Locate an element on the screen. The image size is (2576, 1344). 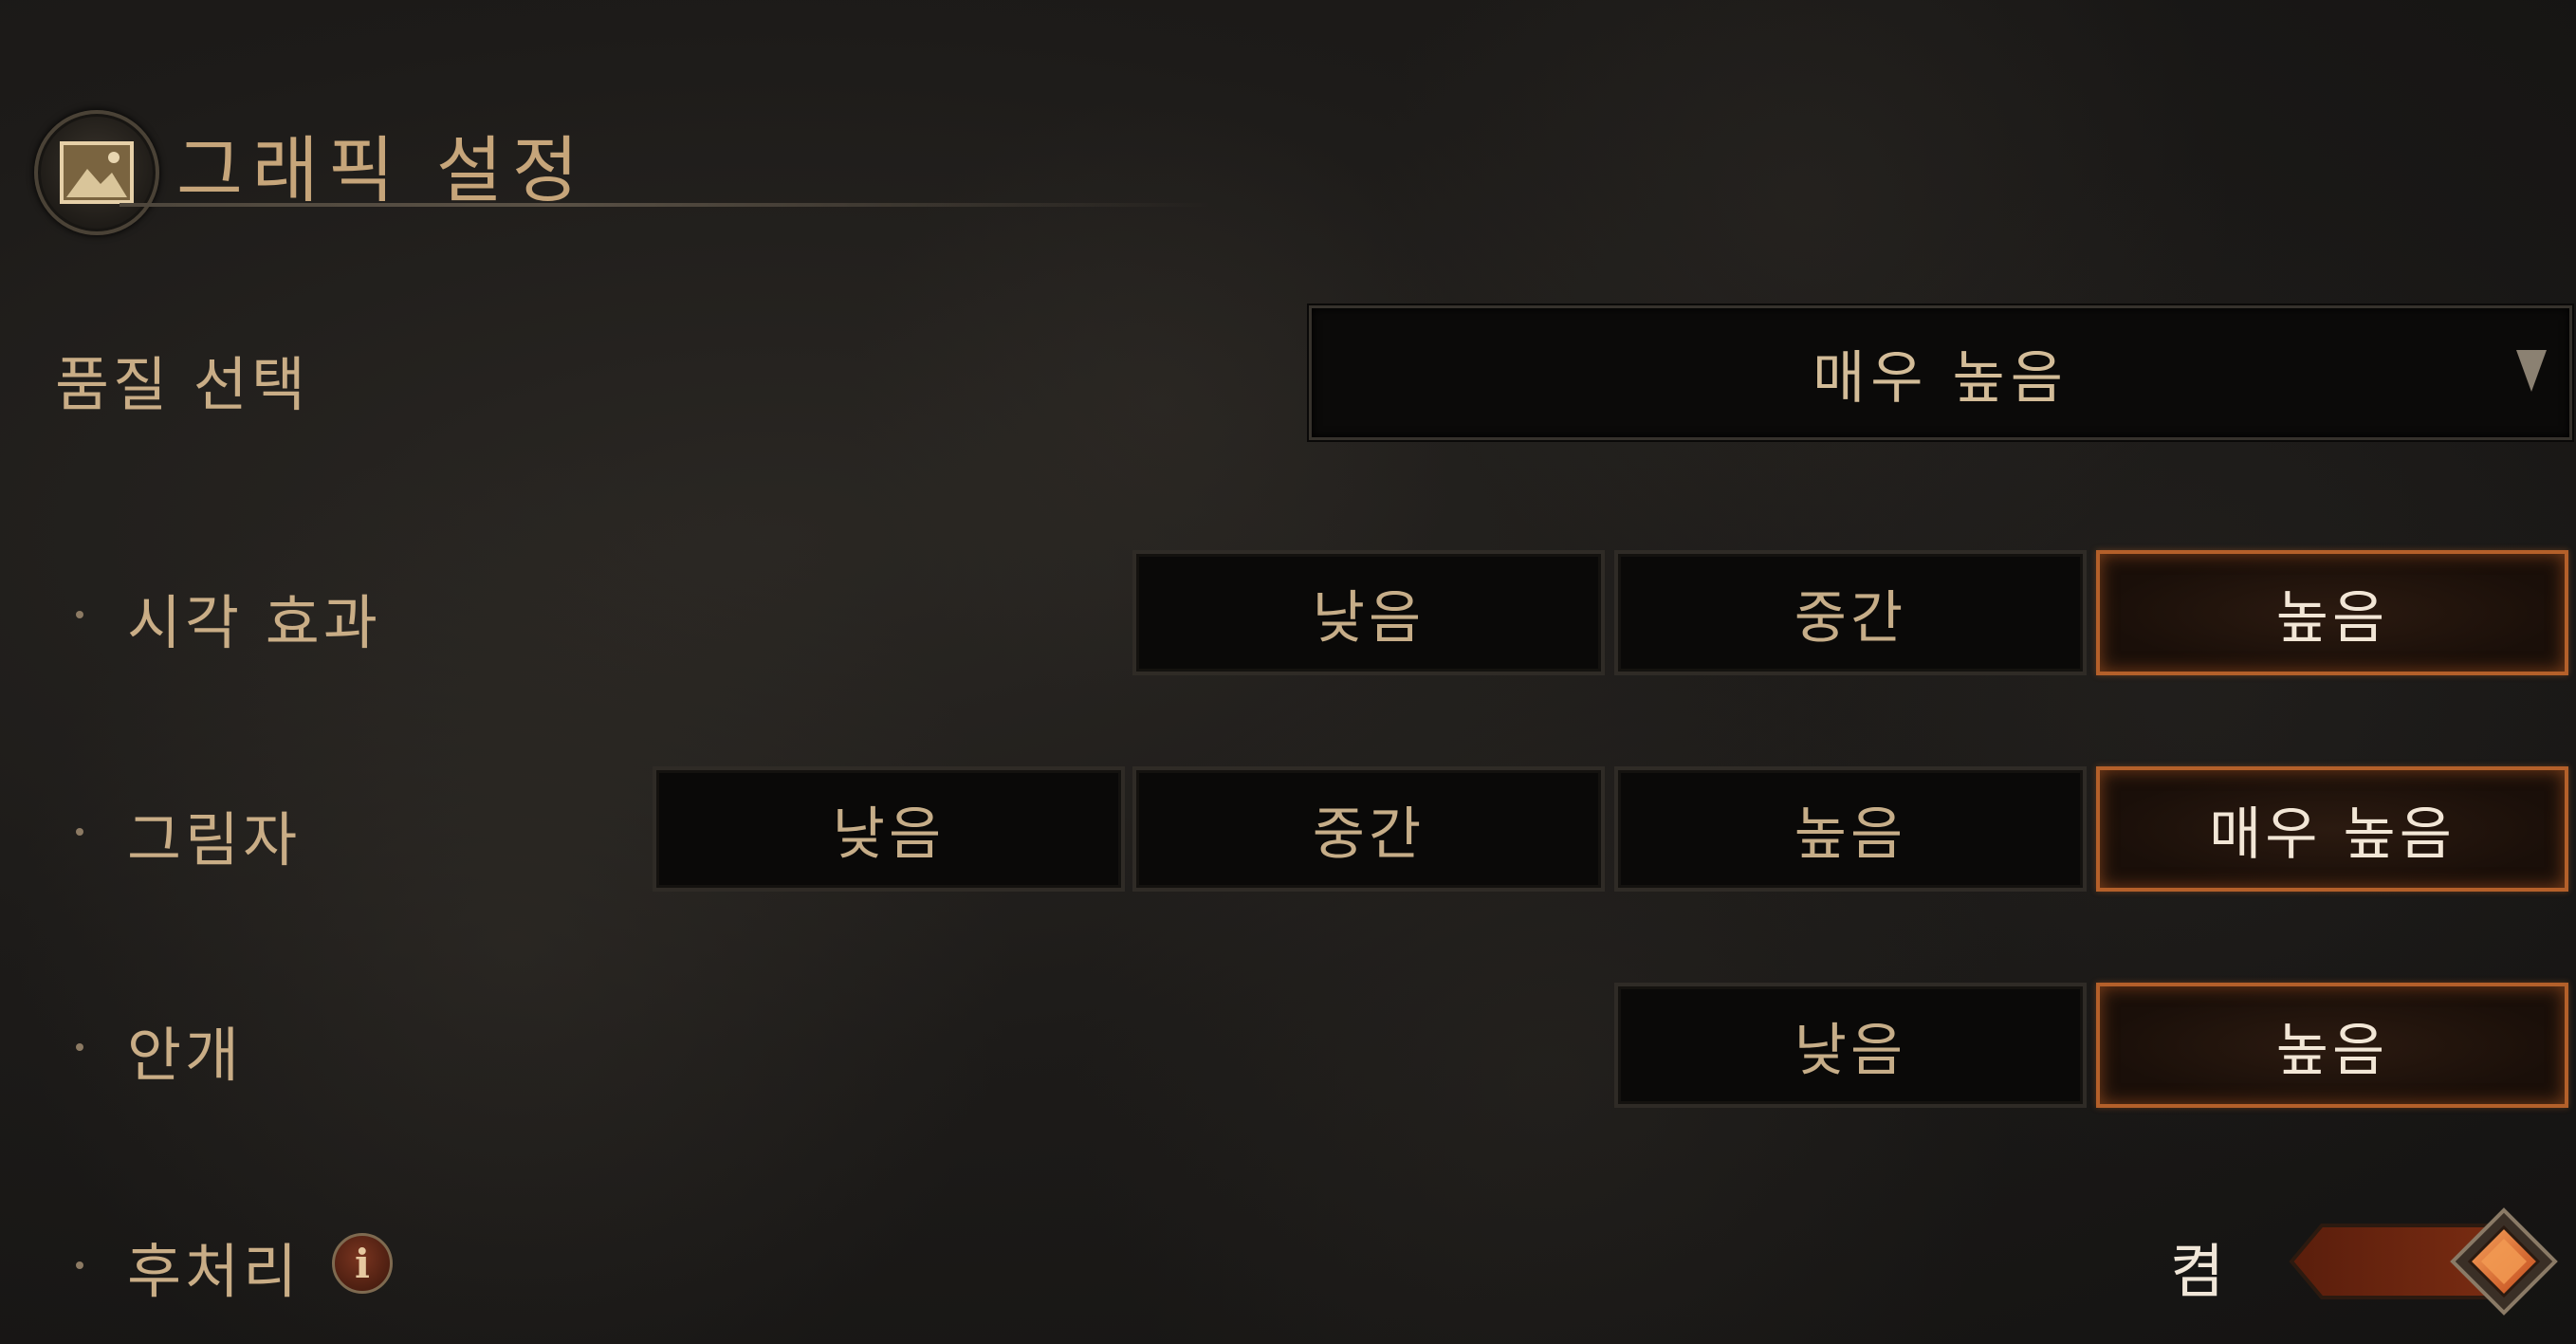
visual-effects-option-low: 낮음 is located at coordinates (1368, 613).